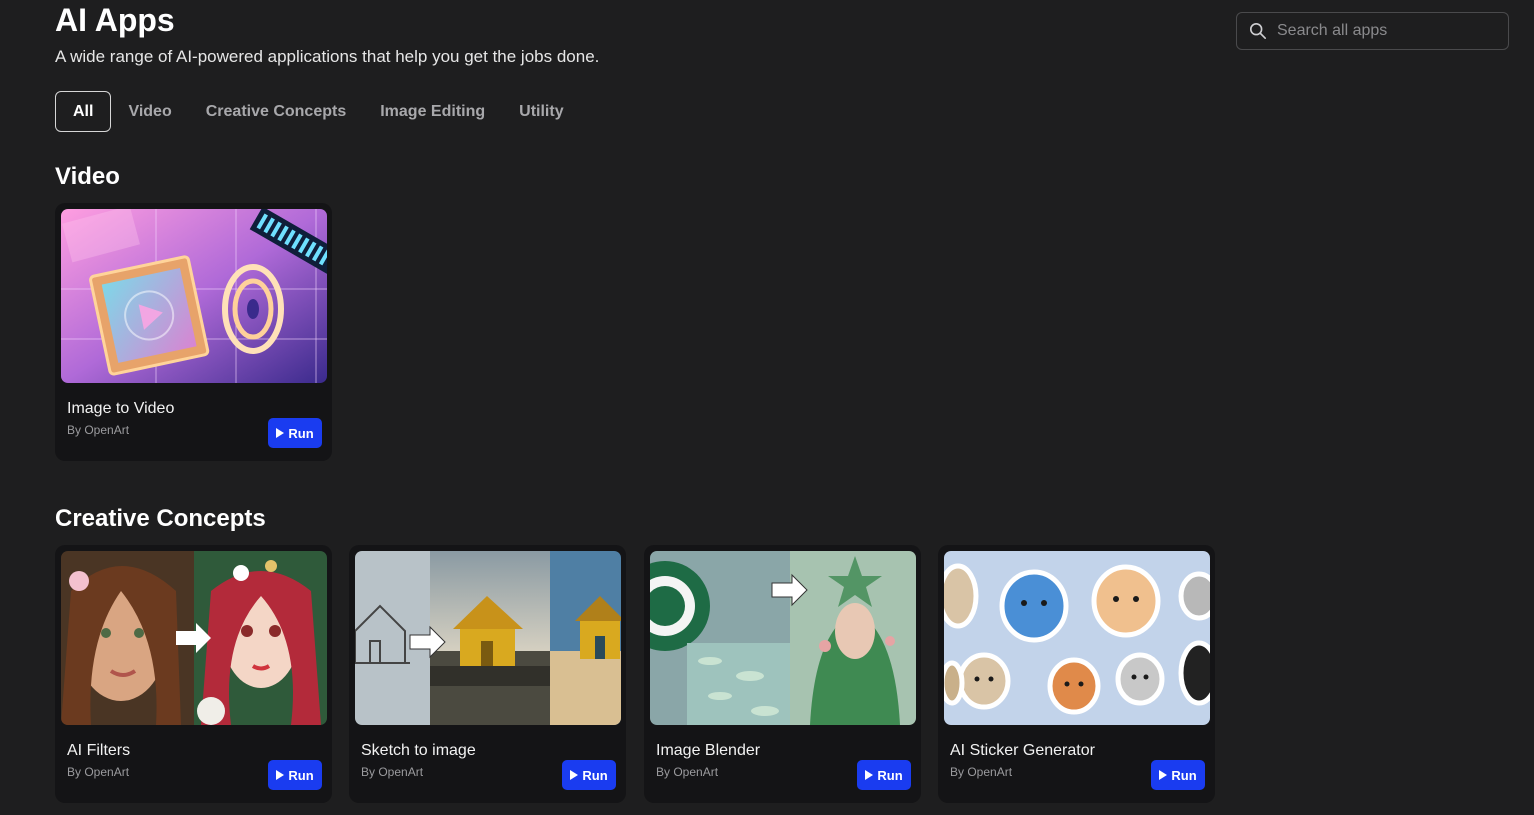  What do you see at coordinates (708, 750) in the screenshot?
I see `app-title: Image Blender` at bounding box center [708, 750].